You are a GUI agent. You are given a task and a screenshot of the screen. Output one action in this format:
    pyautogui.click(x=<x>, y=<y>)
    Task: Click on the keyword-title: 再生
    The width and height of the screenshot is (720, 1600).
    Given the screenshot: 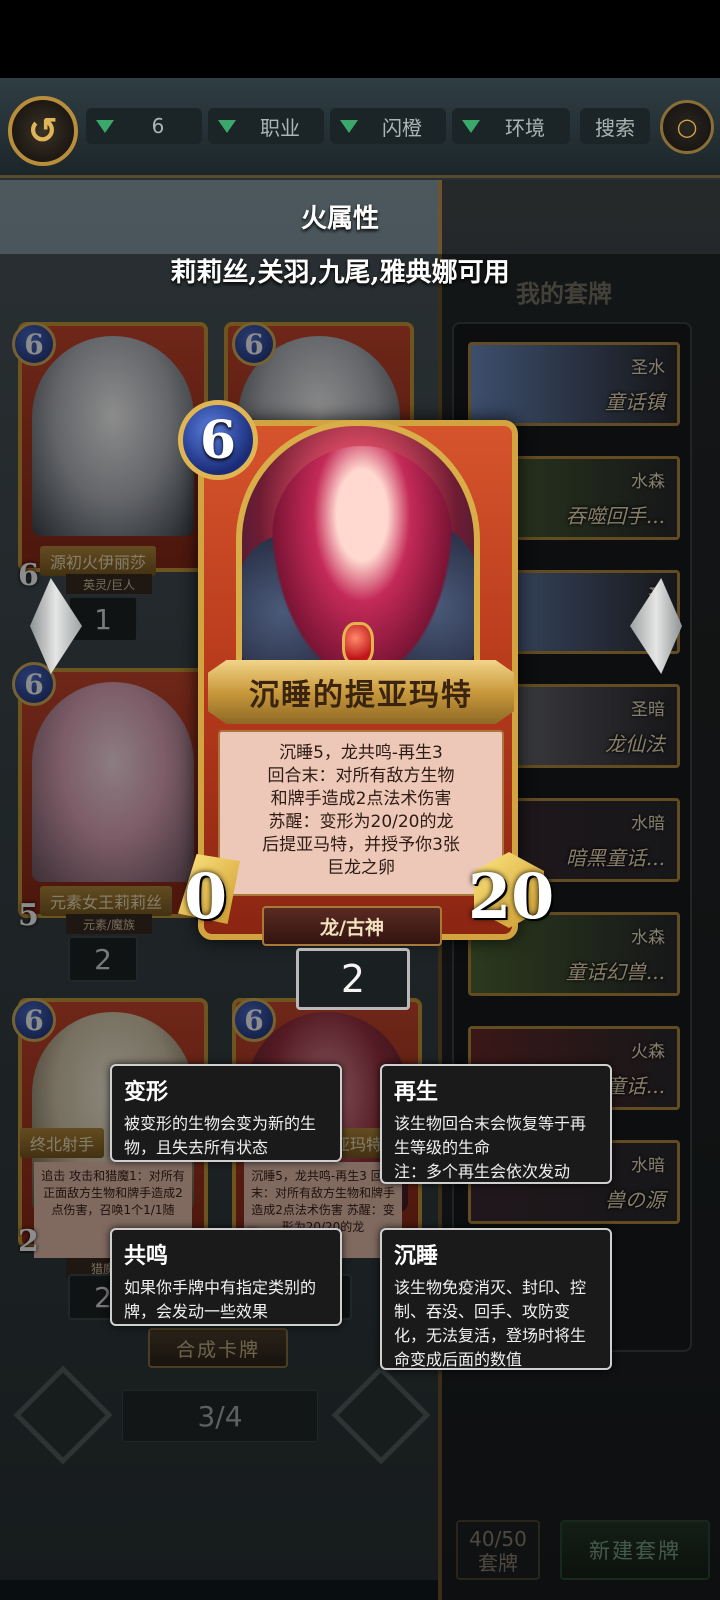 What is the action you would take?
    pyautogui.click(x=416, y=1092)
    